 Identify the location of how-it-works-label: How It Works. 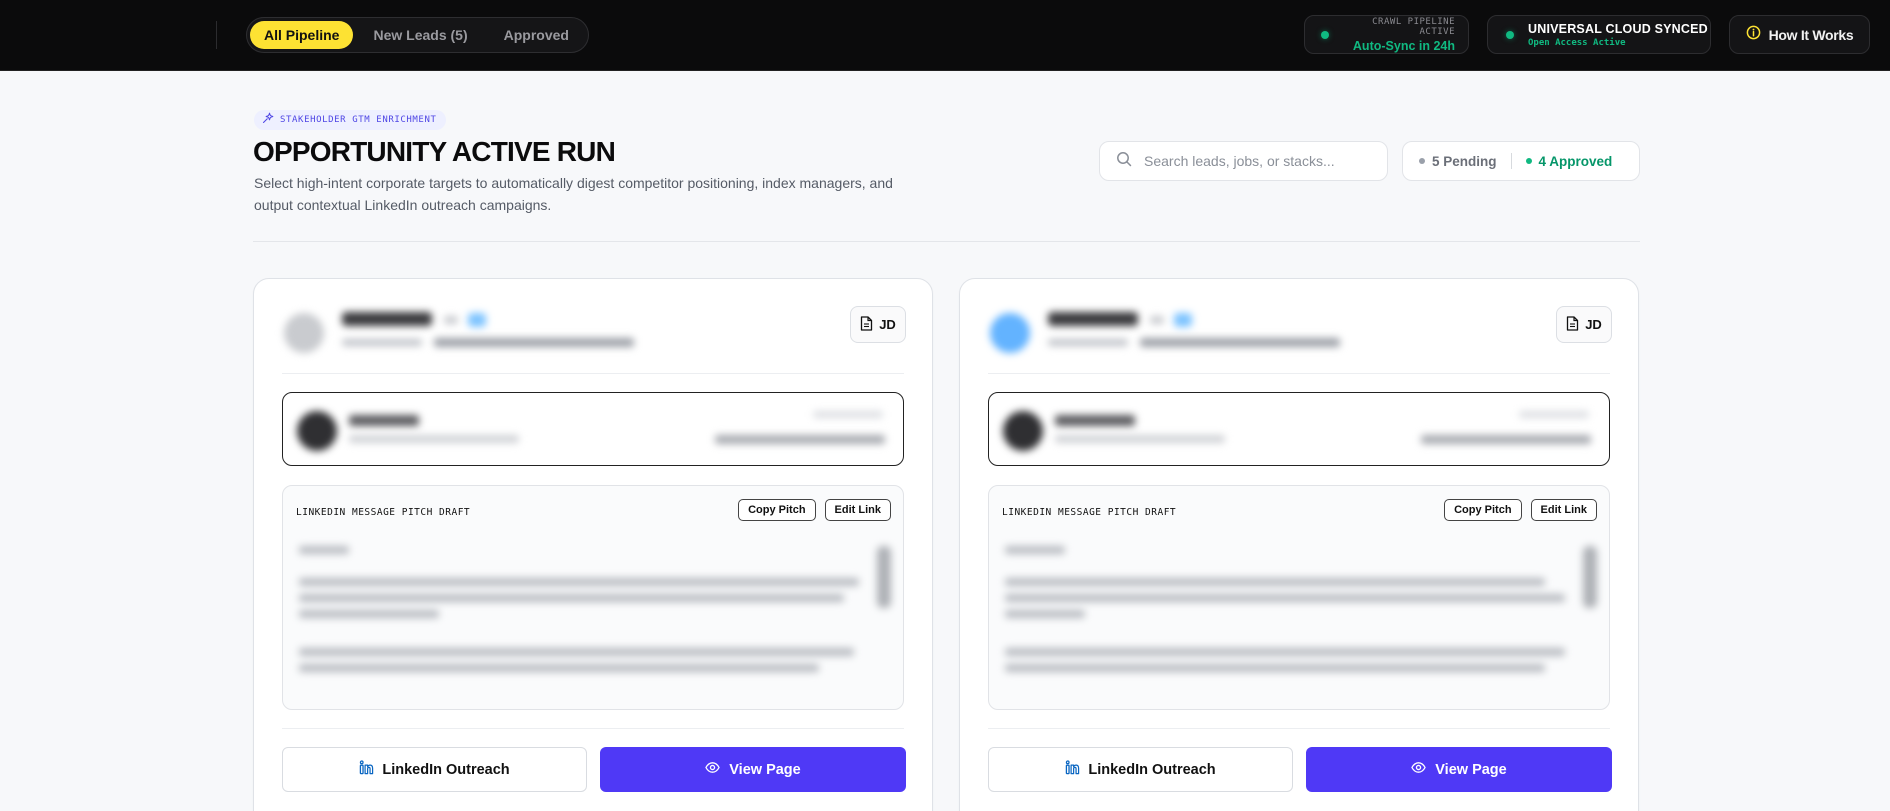
(1811, 34).